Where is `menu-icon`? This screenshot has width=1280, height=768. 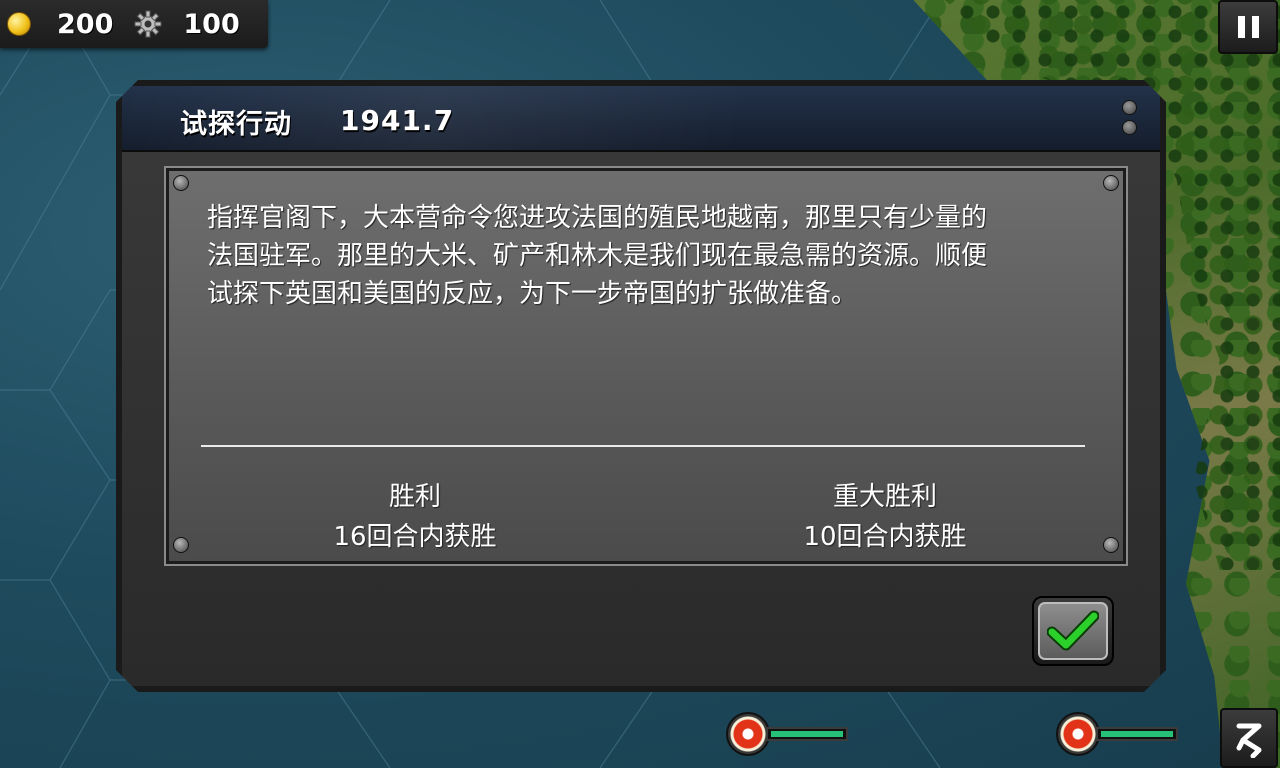
menu-icon is located at coordinates (1249, 740).